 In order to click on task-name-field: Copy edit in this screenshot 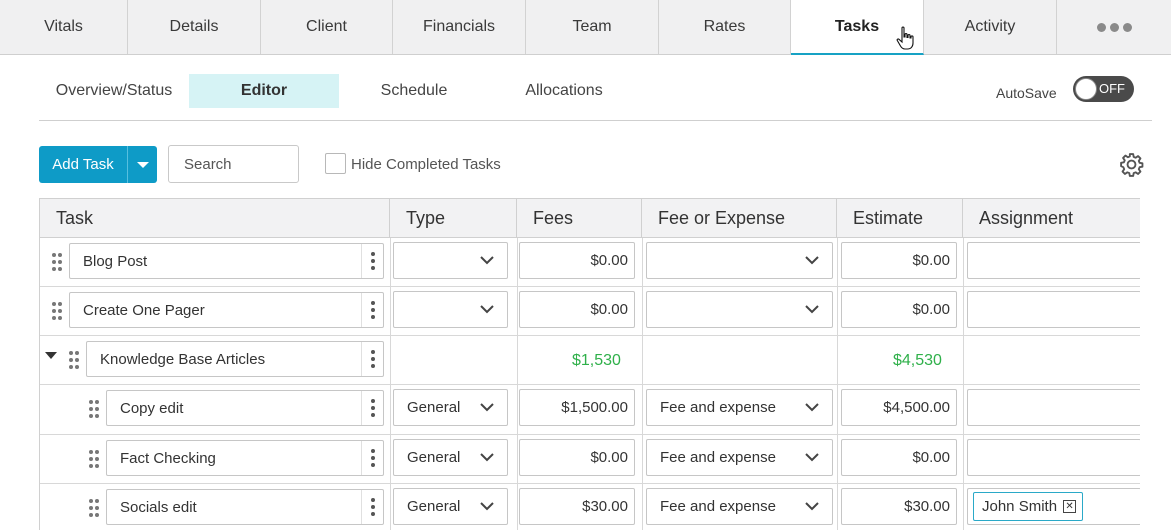, I will do `click(245, 408)`.